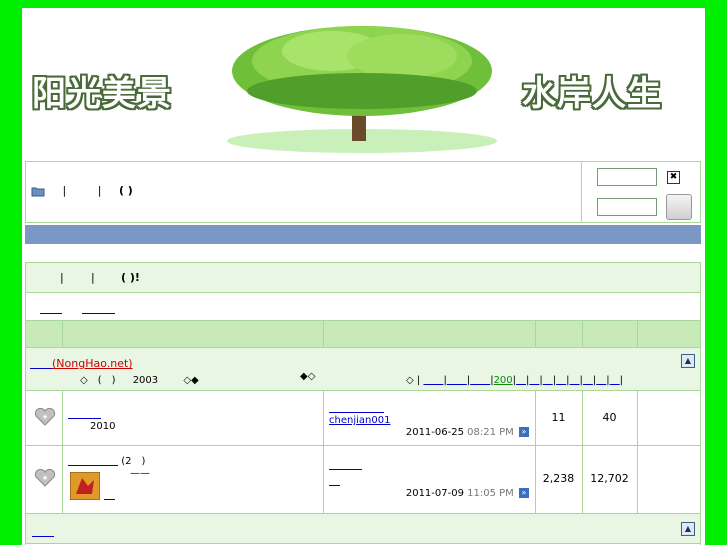 The width and height of the screenshot is (727, 545). I want to click on pager-prefix: ◇ |, so click(413, 380).